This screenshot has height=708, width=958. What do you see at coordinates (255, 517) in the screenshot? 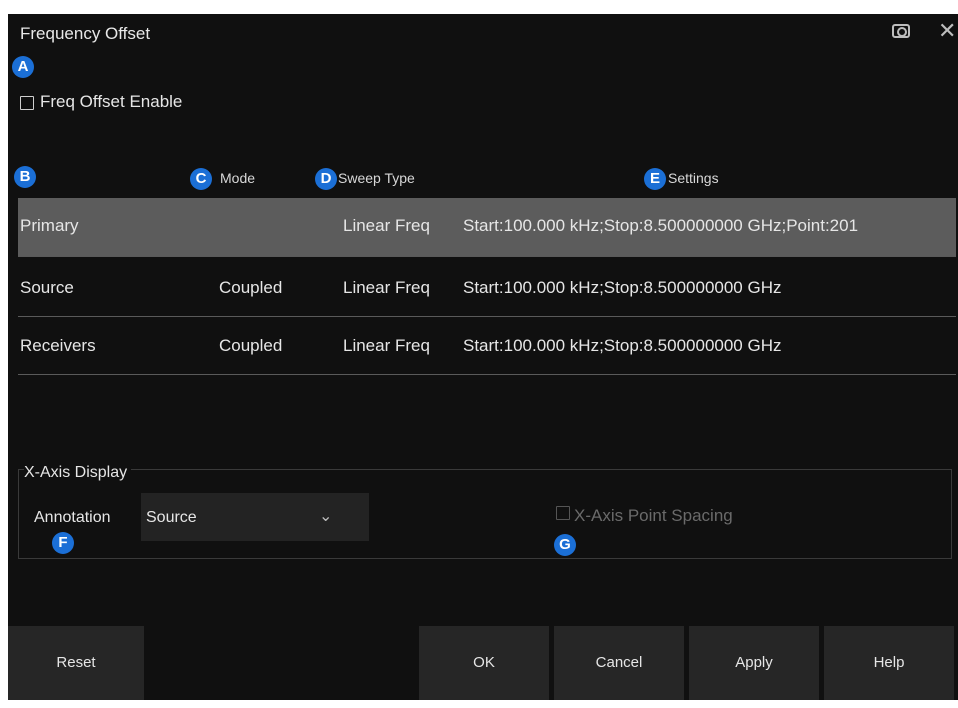
I see `annotation-select: Source ⌄` at bounding box center [255, 517].